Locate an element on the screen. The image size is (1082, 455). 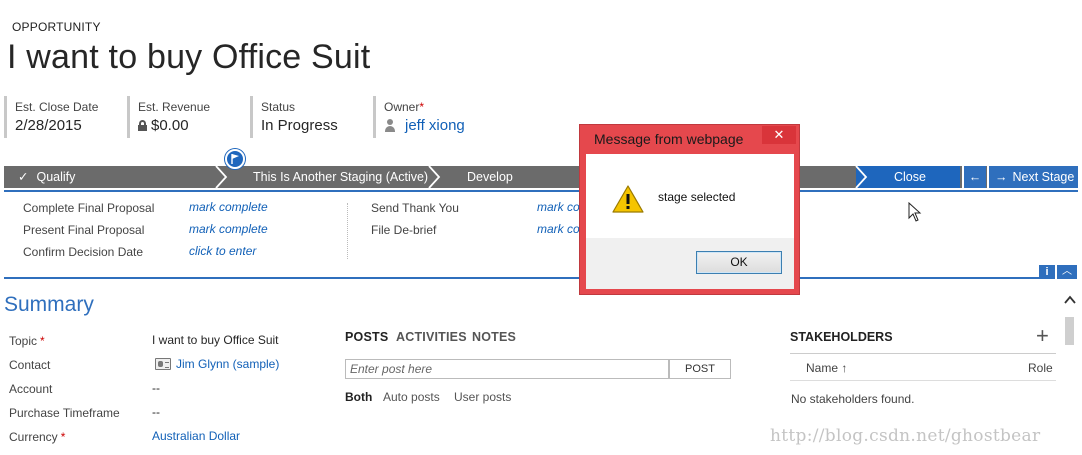
contact-field: Jim Glynn (sample) is located at coordinates (217, 364).